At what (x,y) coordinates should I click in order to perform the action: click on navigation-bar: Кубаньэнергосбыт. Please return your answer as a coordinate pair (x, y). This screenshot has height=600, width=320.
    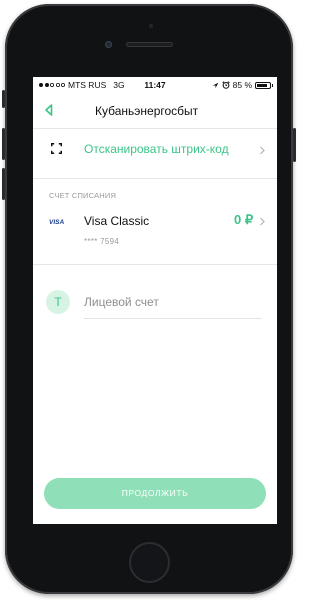
    Looking at the image, I should click on (155, 110).